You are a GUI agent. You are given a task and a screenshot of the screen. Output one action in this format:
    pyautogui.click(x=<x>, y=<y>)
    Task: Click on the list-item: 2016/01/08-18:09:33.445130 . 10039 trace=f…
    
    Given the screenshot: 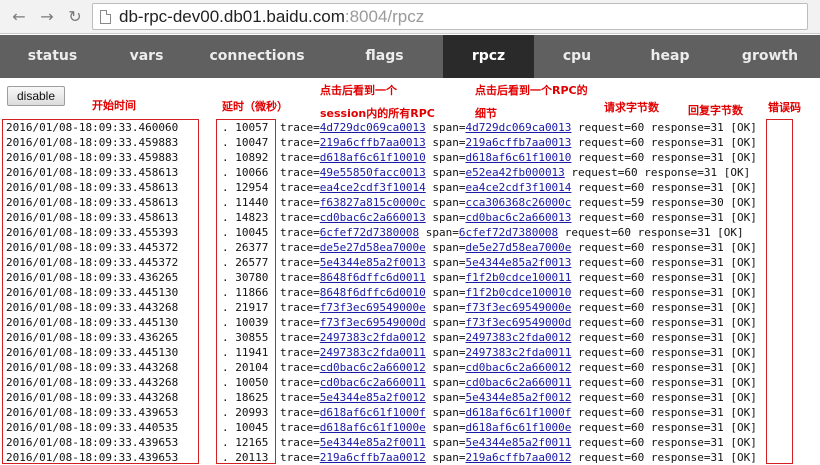 What is the action you would take?
    pyautogui.click(x=410, y=322)
    